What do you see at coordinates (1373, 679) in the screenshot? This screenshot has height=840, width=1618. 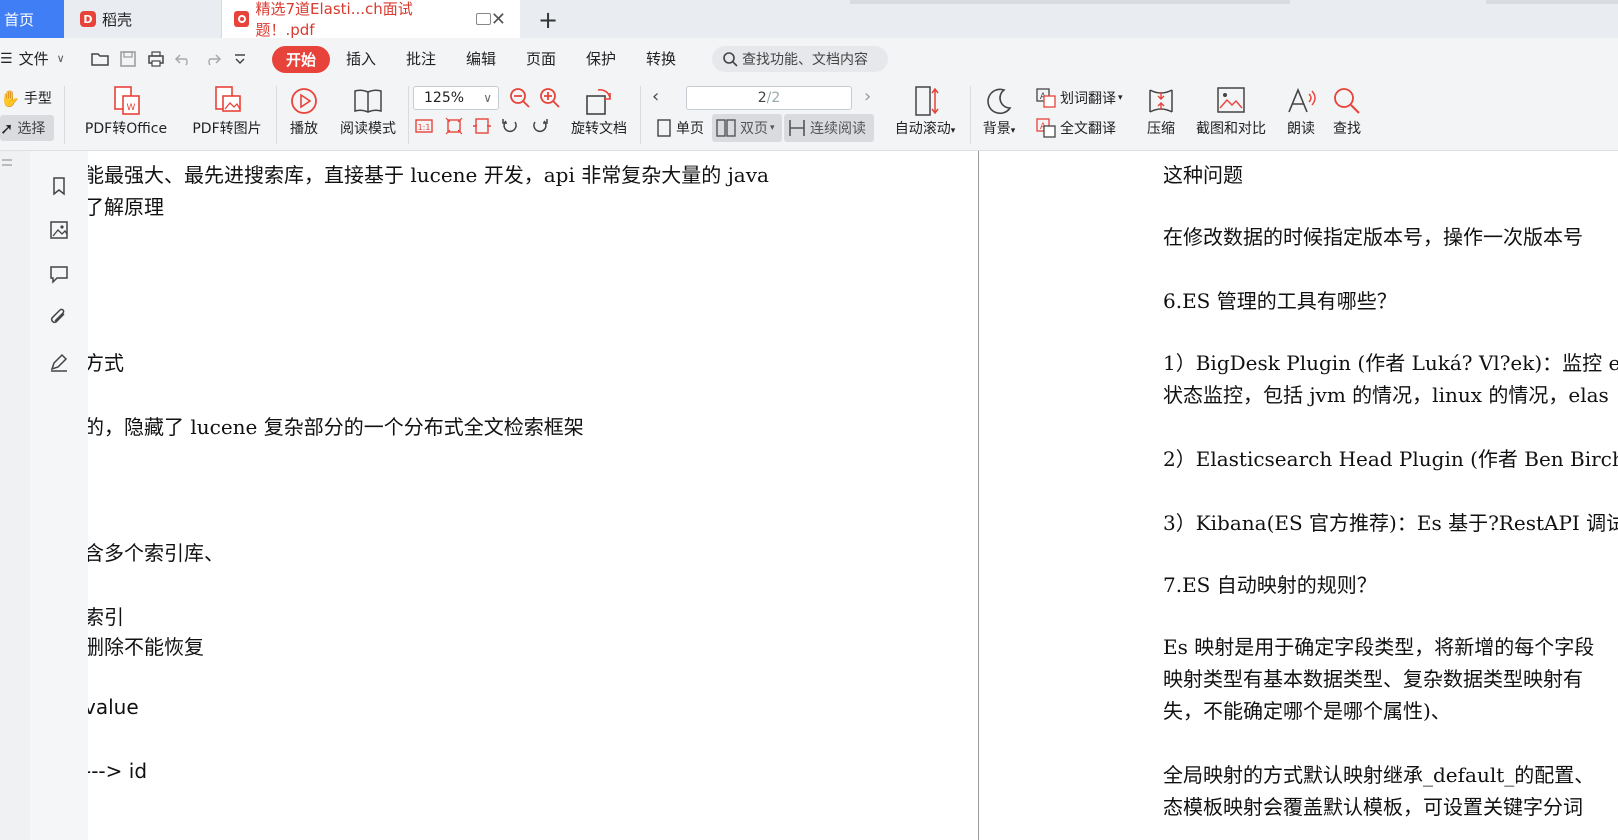 I see `right-page-line: 映射类型有基本数据类型、复杂数据类型映射有` at bounding box center [1373, 679].